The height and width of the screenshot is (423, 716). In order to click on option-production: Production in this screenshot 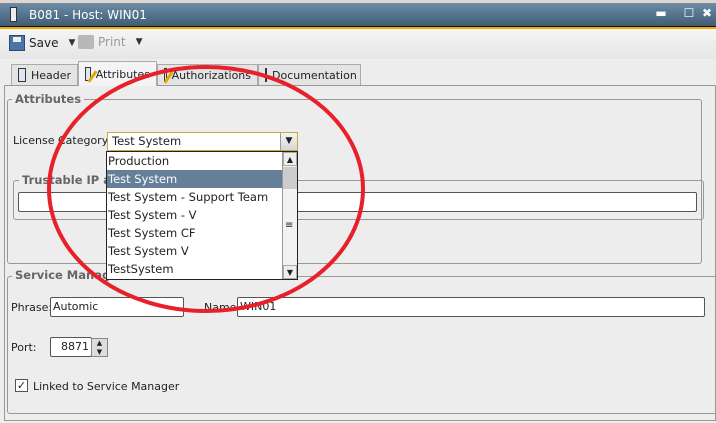, I will do `click(195, 161)`.